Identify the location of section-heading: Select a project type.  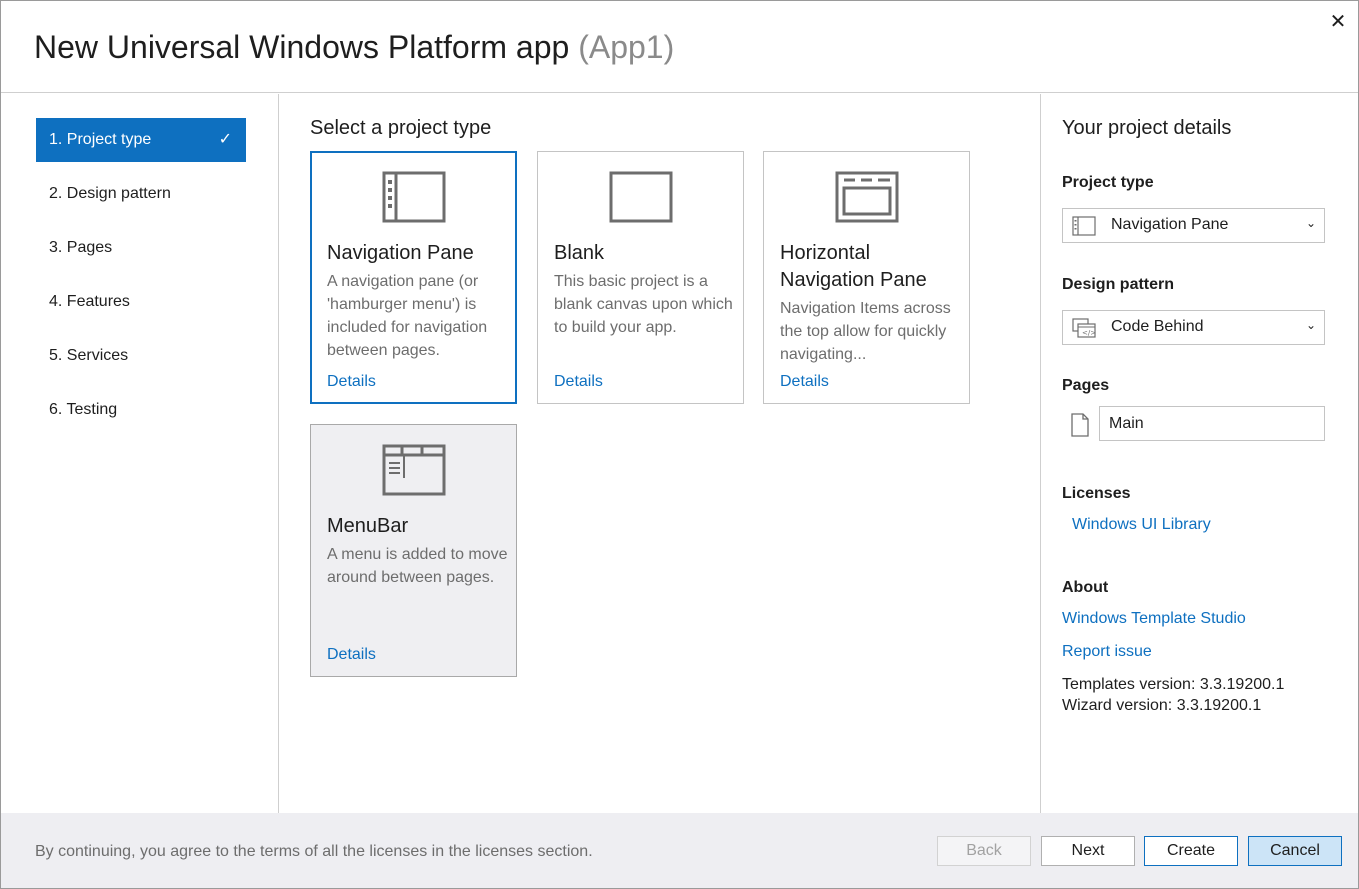
(401, 128).